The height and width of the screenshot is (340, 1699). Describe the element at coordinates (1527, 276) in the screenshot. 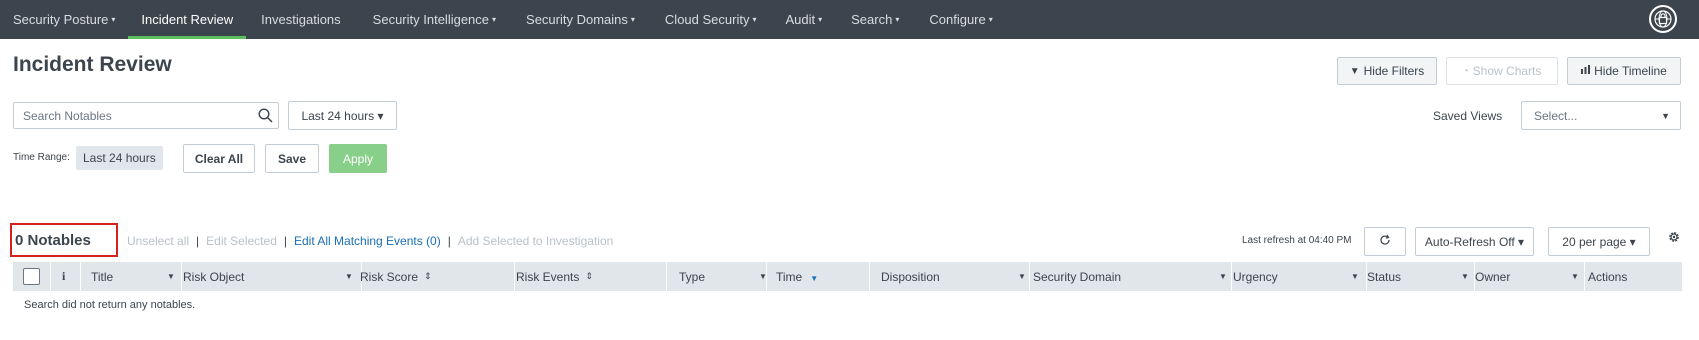

I see `column-owner: Owner ▼` at that location.